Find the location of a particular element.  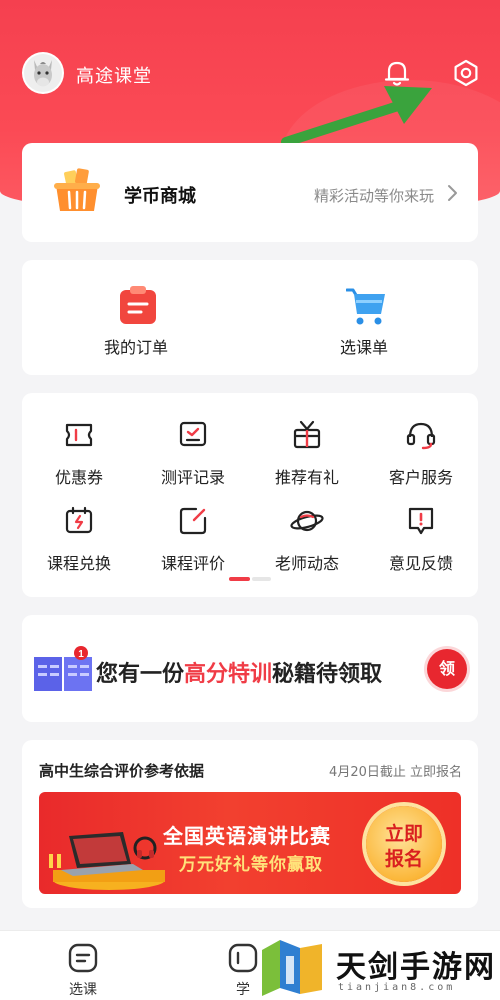

promo-text: 您有一份高分特训秘籍待领取 is located at coordinates (239, 672).